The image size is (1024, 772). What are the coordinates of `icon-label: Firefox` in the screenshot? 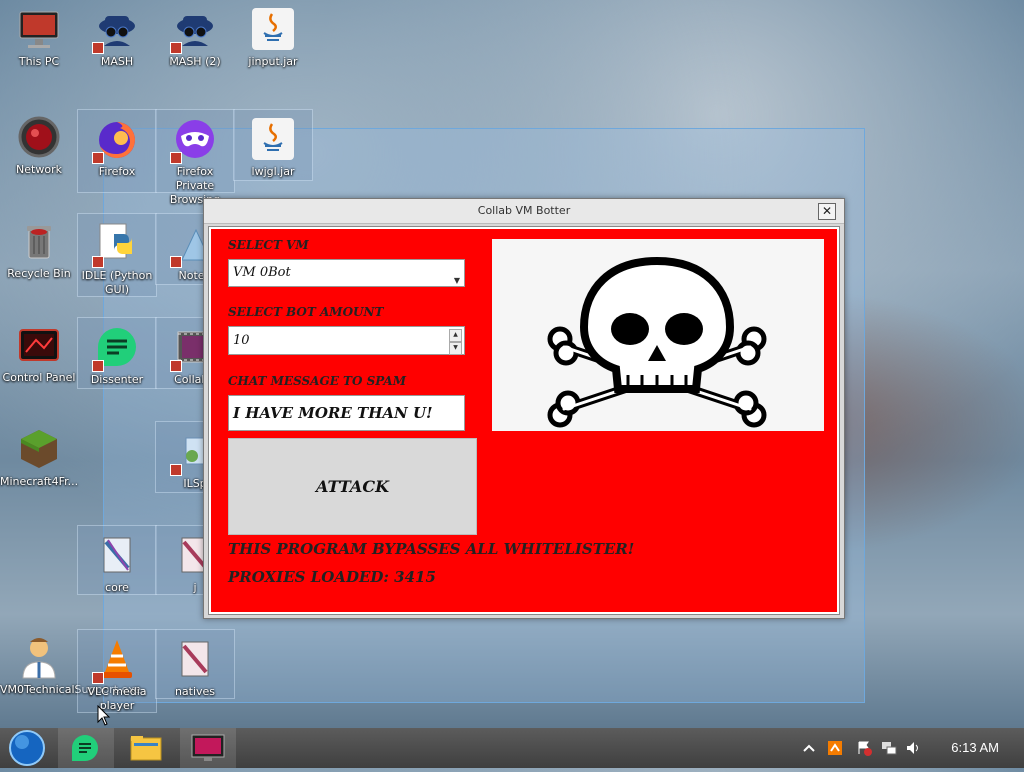 It's located at (117, 171).